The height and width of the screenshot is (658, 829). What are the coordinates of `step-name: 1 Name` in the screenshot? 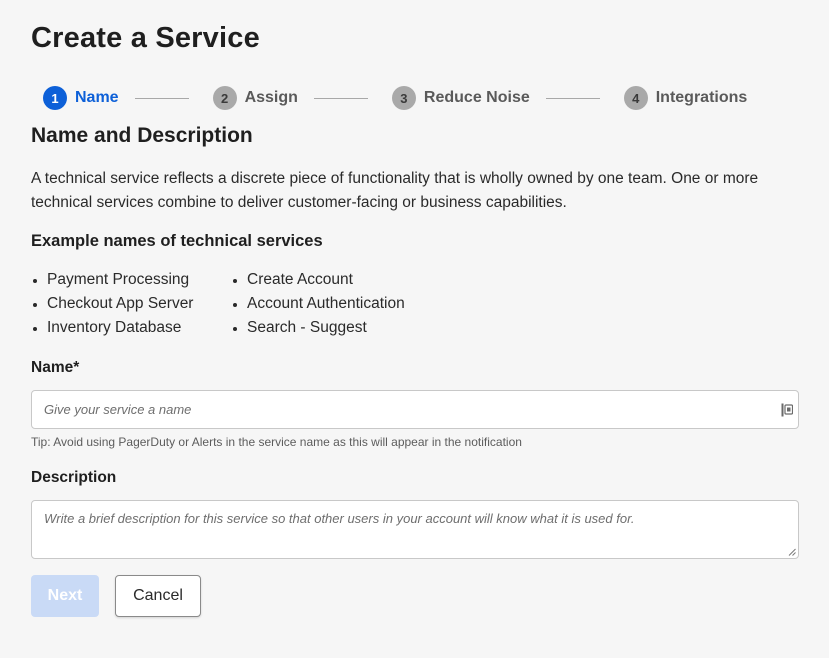 It's located at (81, 98).